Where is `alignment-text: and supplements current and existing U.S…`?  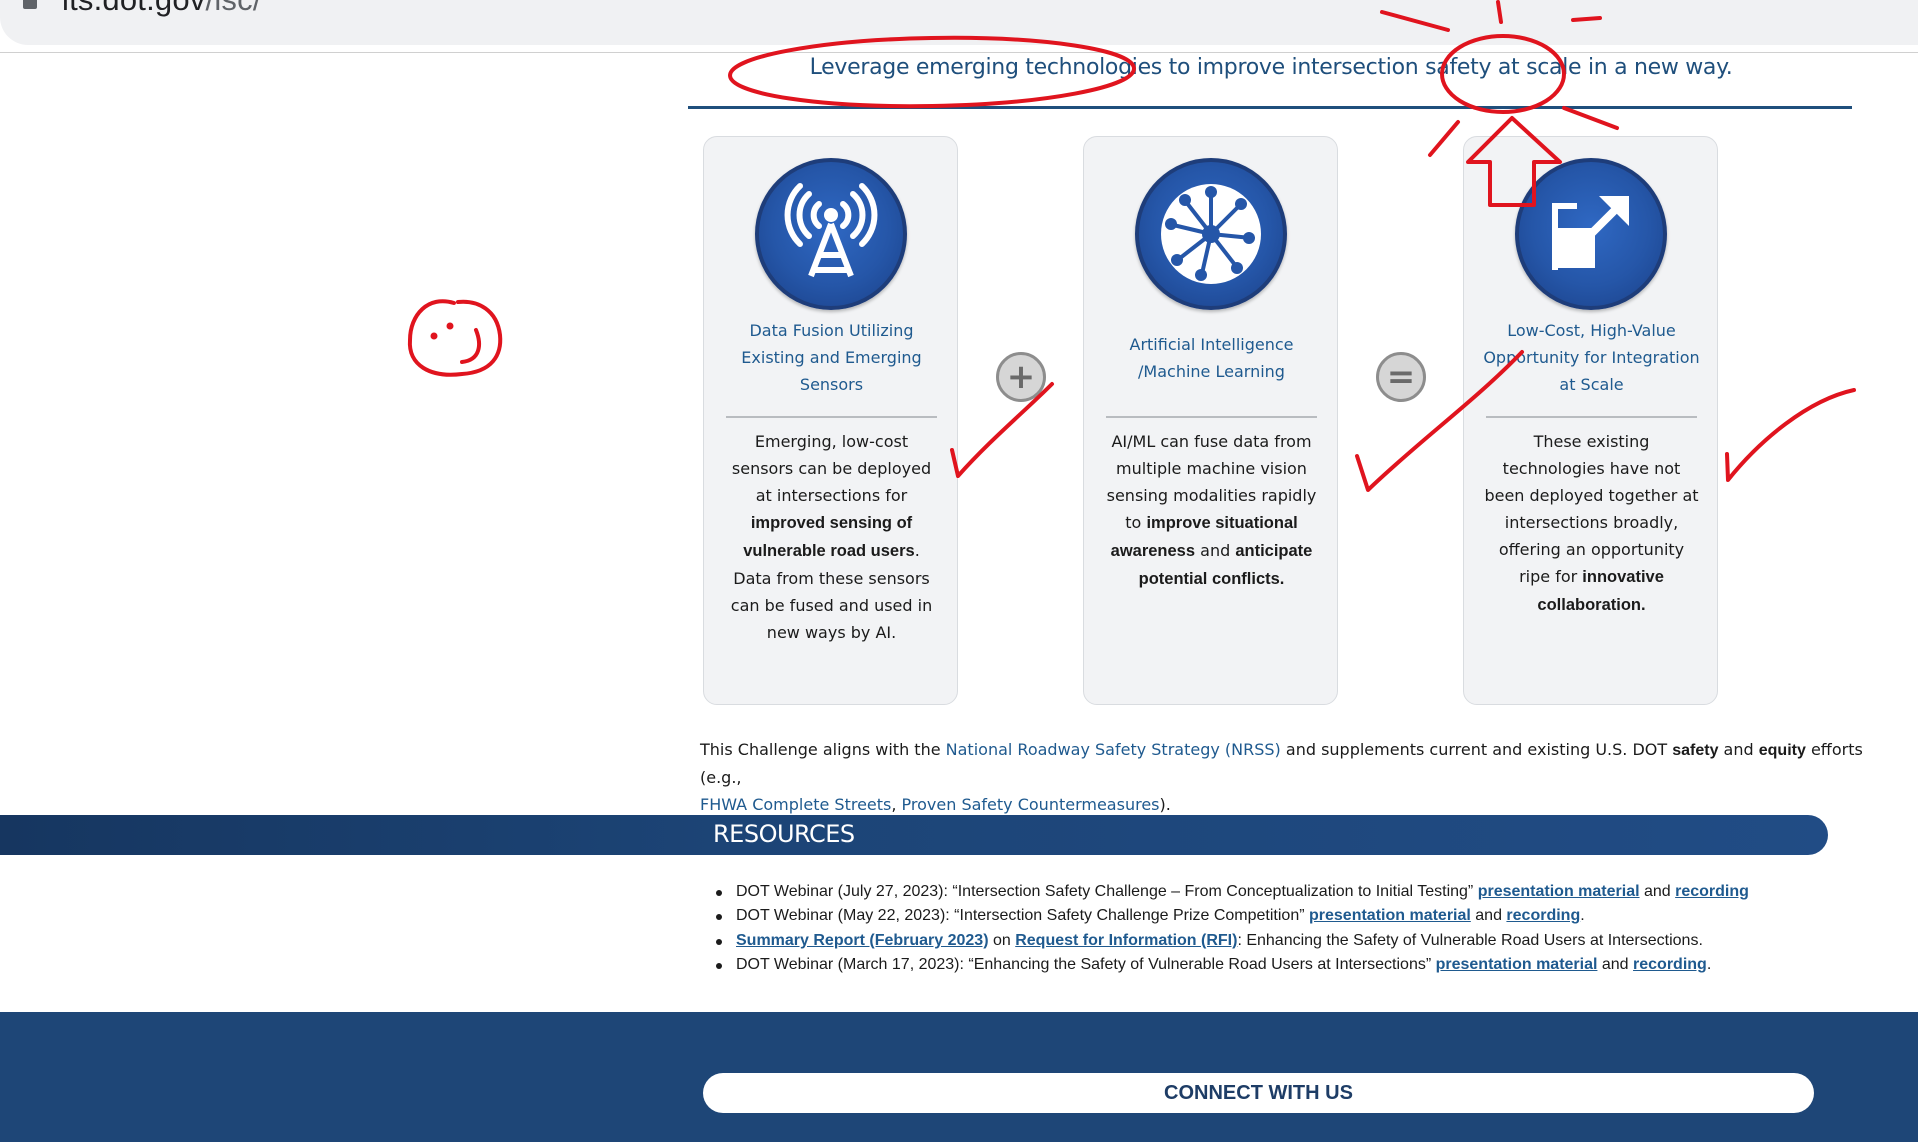
alignment-text: and supplements current and existing U.S… is located at coordinates (1476, 749).